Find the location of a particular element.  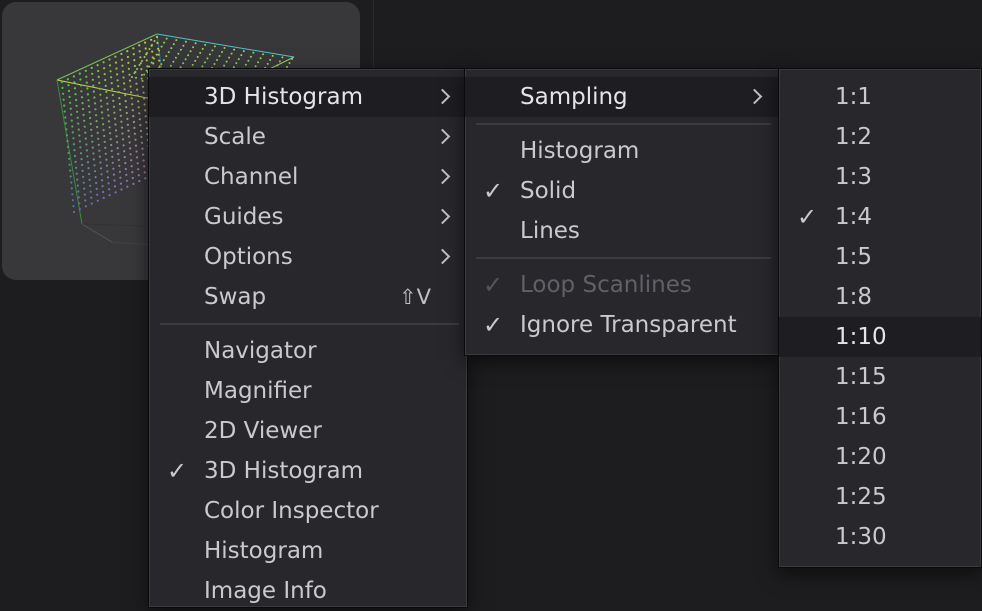

menu-item-label: Options is located at coordinates (248, 257).